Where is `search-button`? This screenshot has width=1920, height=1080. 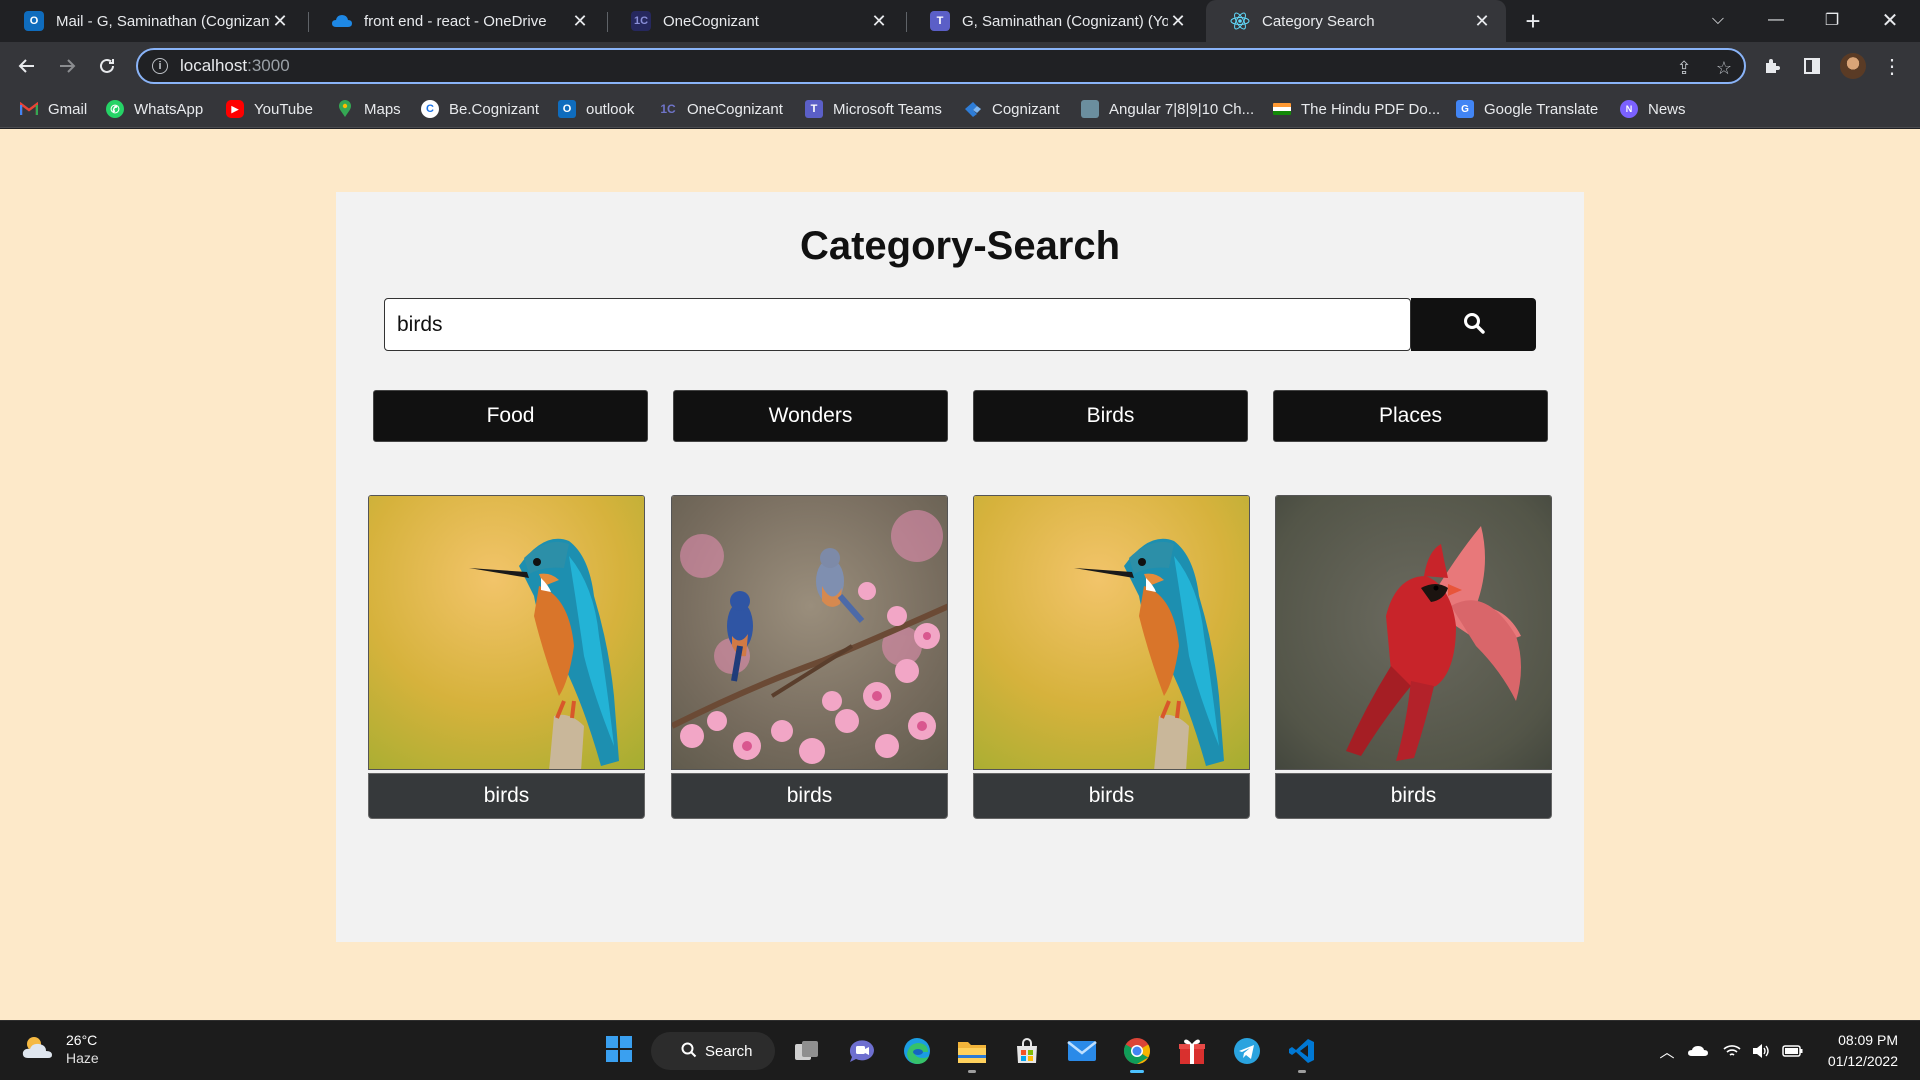
search-button is located at coordinates (1473, 324).